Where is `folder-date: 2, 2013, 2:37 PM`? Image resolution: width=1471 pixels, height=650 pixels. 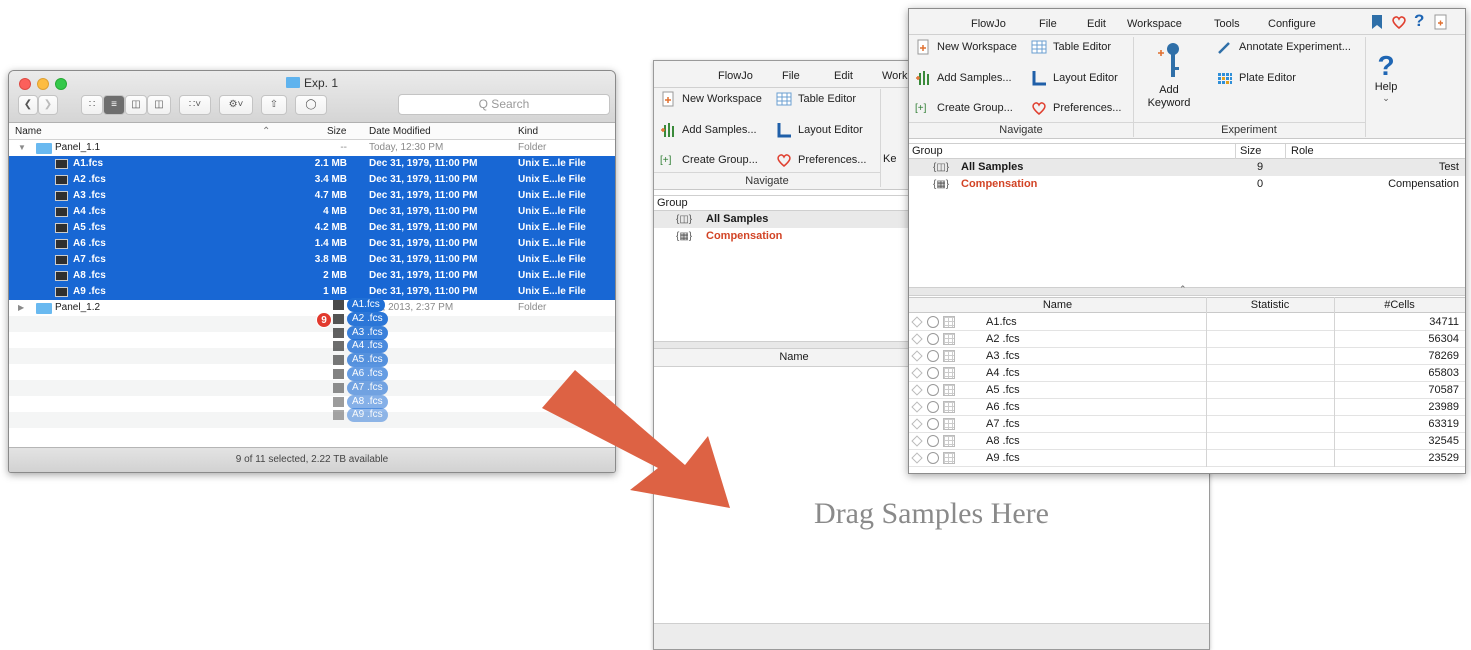 folder-date: 2, 2013, 2:37 PM is located at coordinates (415, 307).